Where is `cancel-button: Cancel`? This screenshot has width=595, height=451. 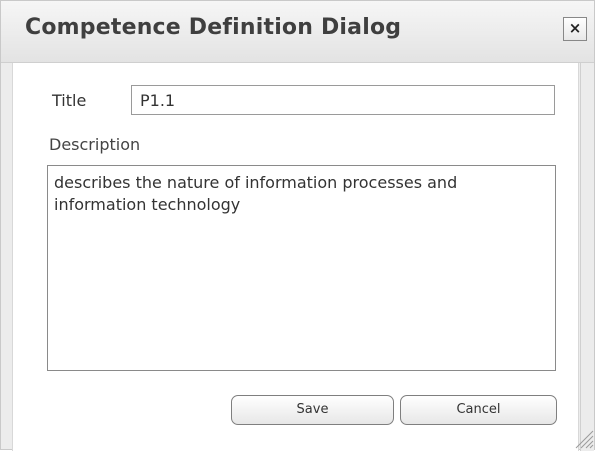 cancel-button: Cancel is located at coordinates (478, 410).